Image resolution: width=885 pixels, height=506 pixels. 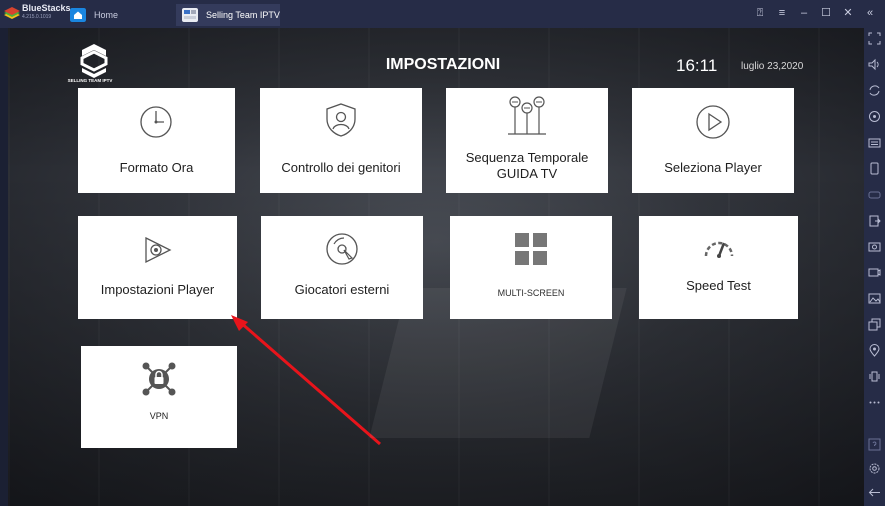 I want to click on window-controls: ⍰ ≡ – ☐ ✕ «, so click(x=815, y=13).